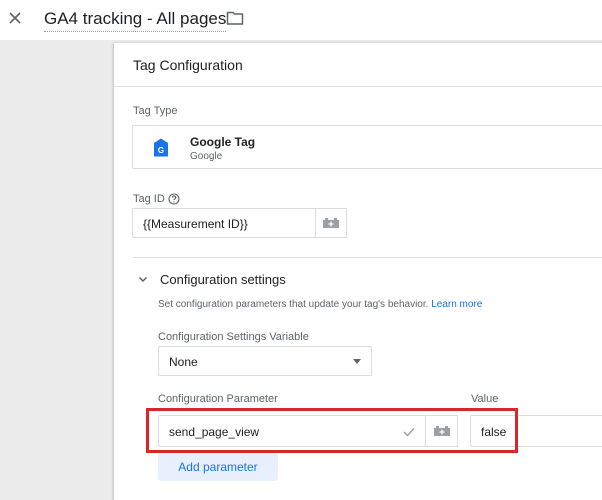 This screenshot has width=602, height=500. What do you see at coordinates (358, 65) in the screenshot?
I see `panel-header: Tag Configuration` at bounding box center [358, 65].